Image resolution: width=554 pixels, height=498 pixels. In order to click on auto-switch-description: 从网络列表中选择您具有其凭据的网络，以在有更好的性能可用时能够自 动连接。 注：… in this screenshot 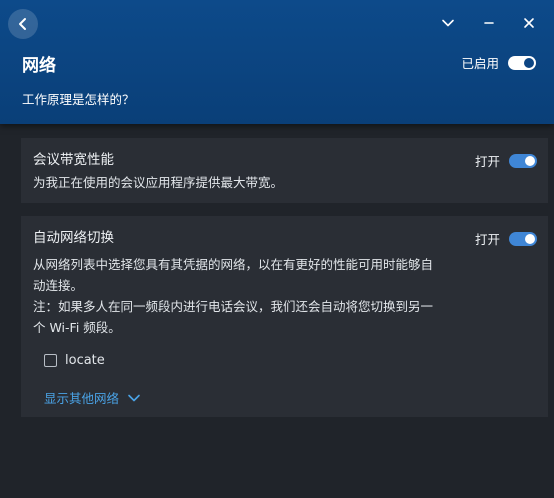, I will do `click(263, 296)`.